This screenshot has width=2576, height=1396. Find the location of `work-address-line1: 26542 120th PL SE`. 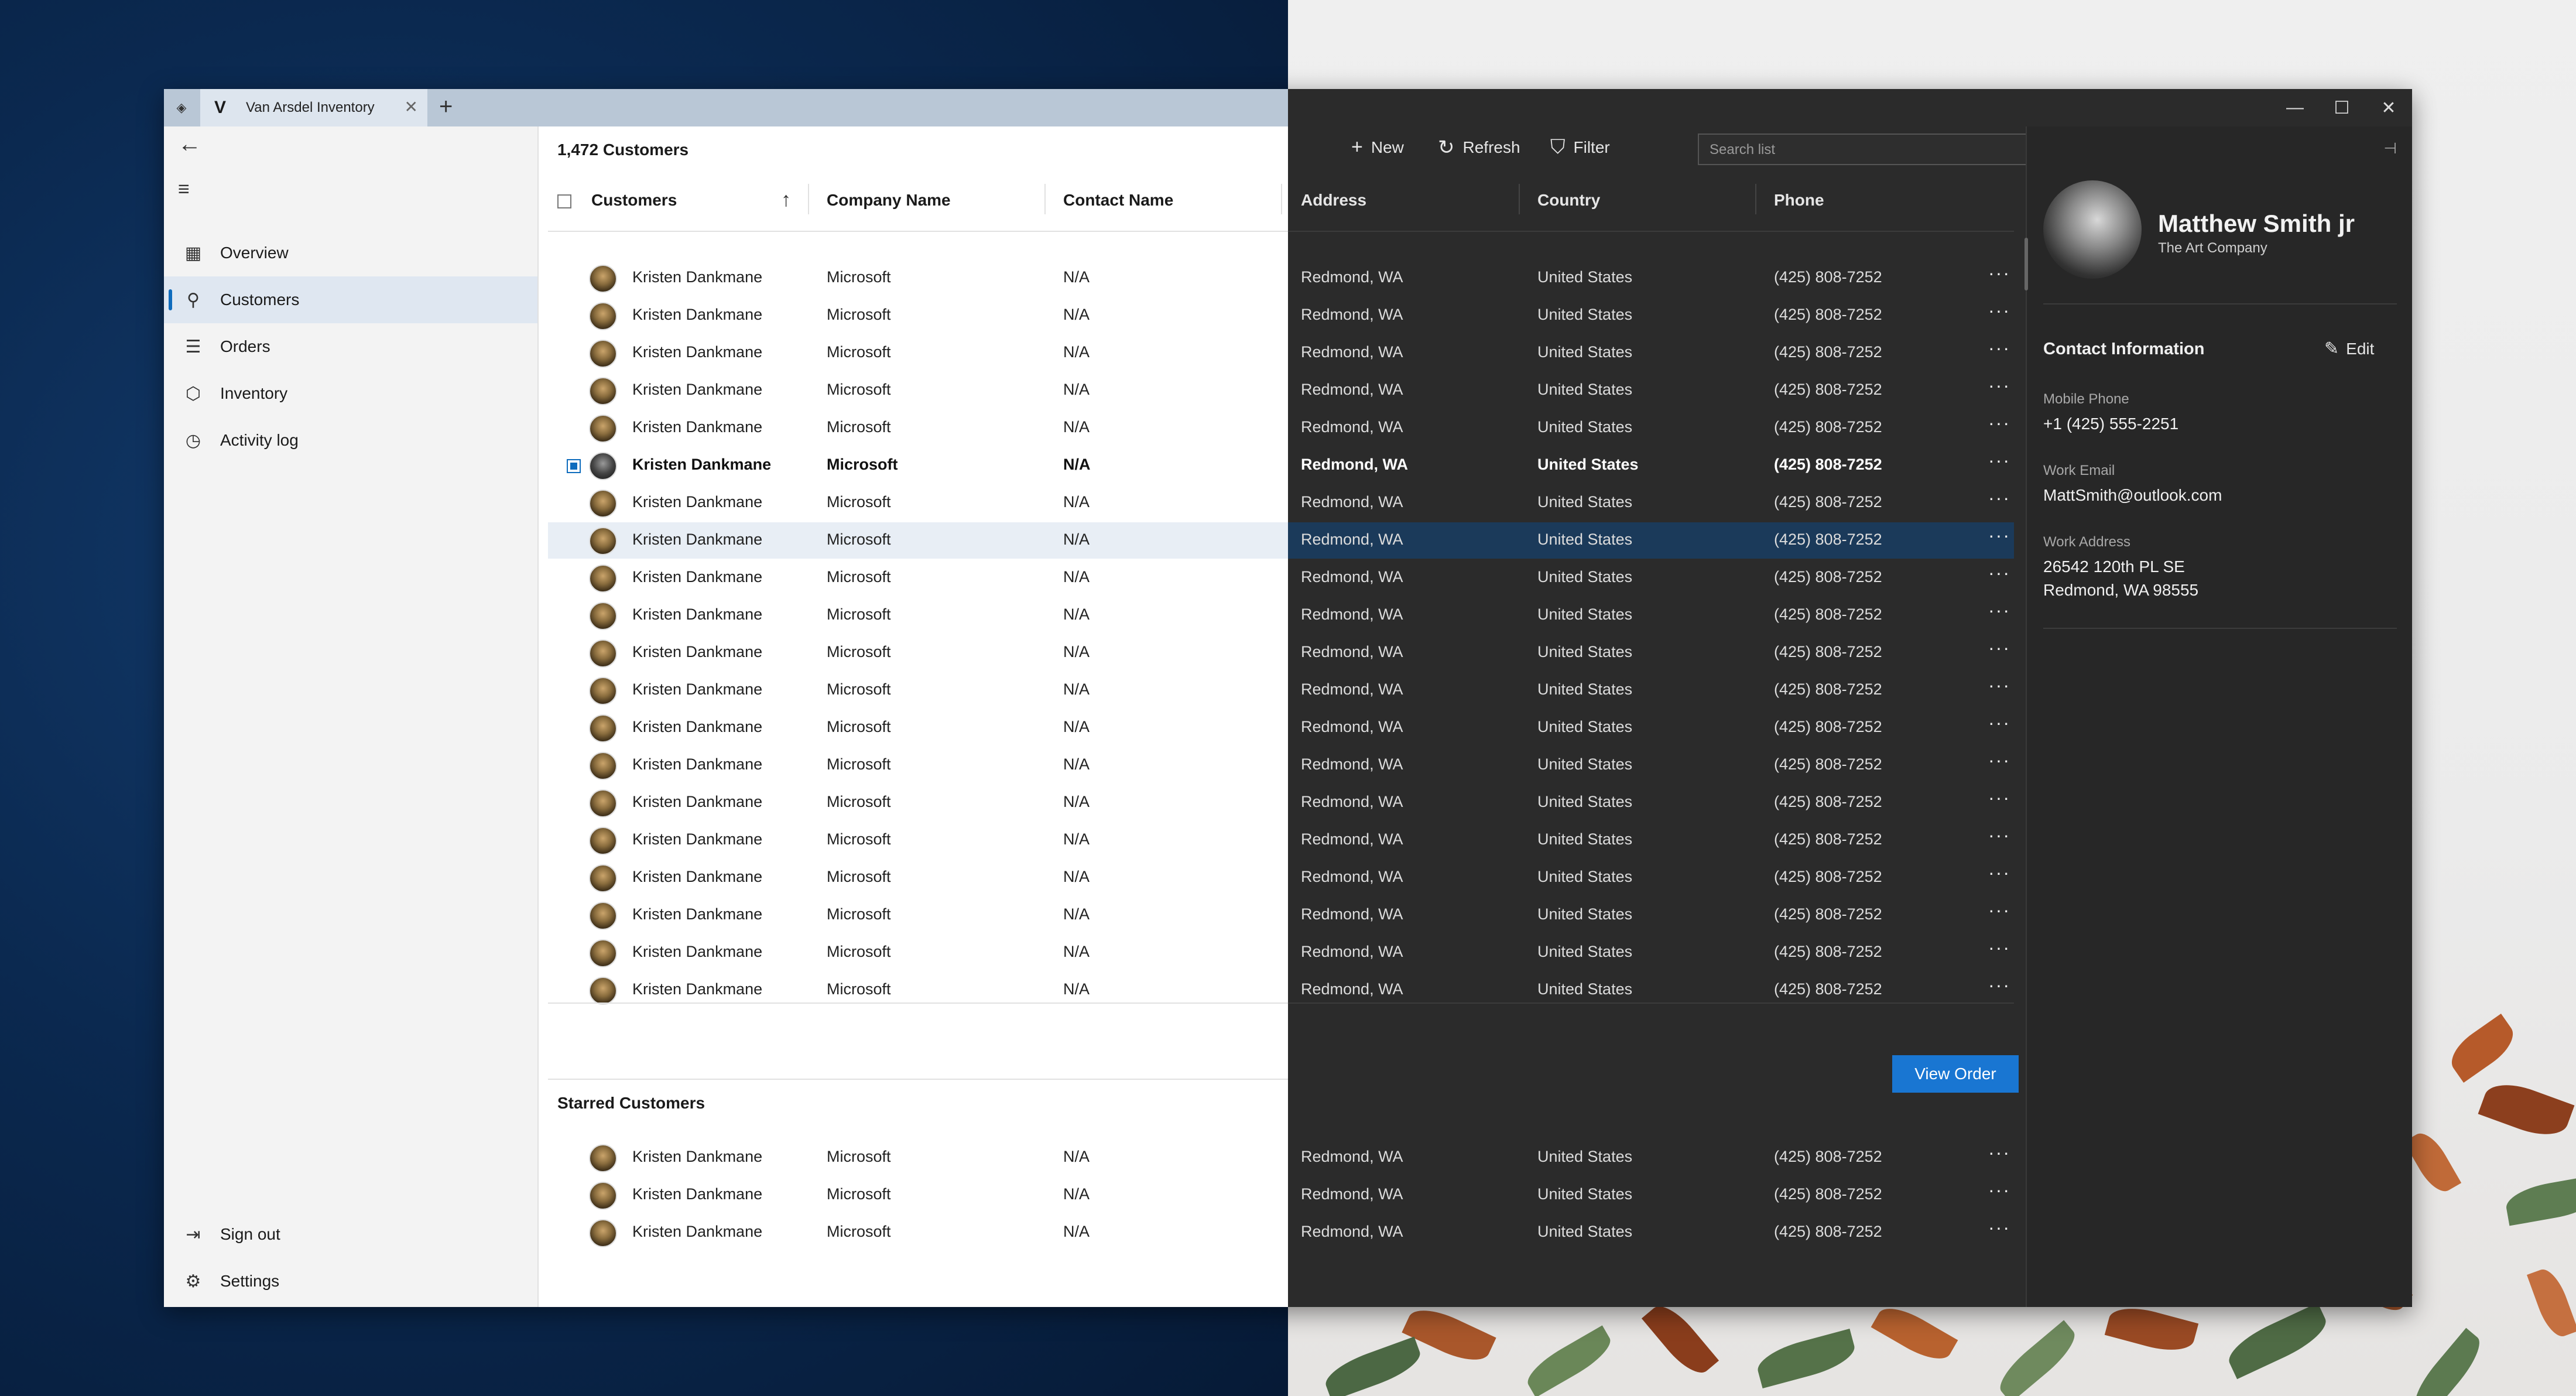

work-address-line1: 26542 120th PL SE is located at coordinates (2114, 566).